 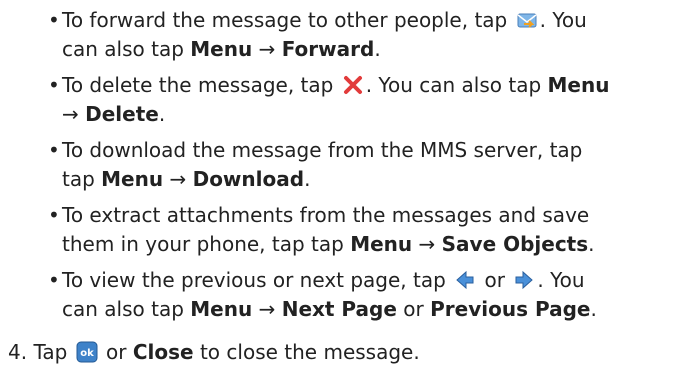 I want to click on delete-icon, so click(x=352, y=85).